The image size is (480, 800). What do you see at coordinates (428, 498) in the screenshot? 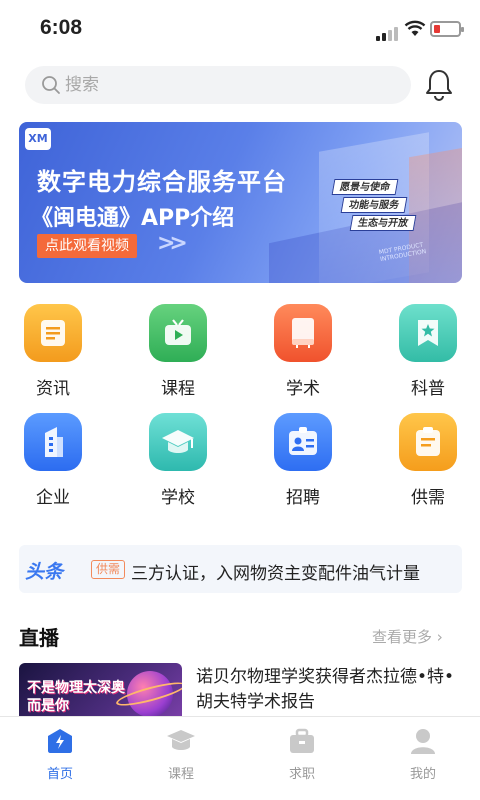
I see `grid-item-label: 供需` at bounding box center [428, 498].